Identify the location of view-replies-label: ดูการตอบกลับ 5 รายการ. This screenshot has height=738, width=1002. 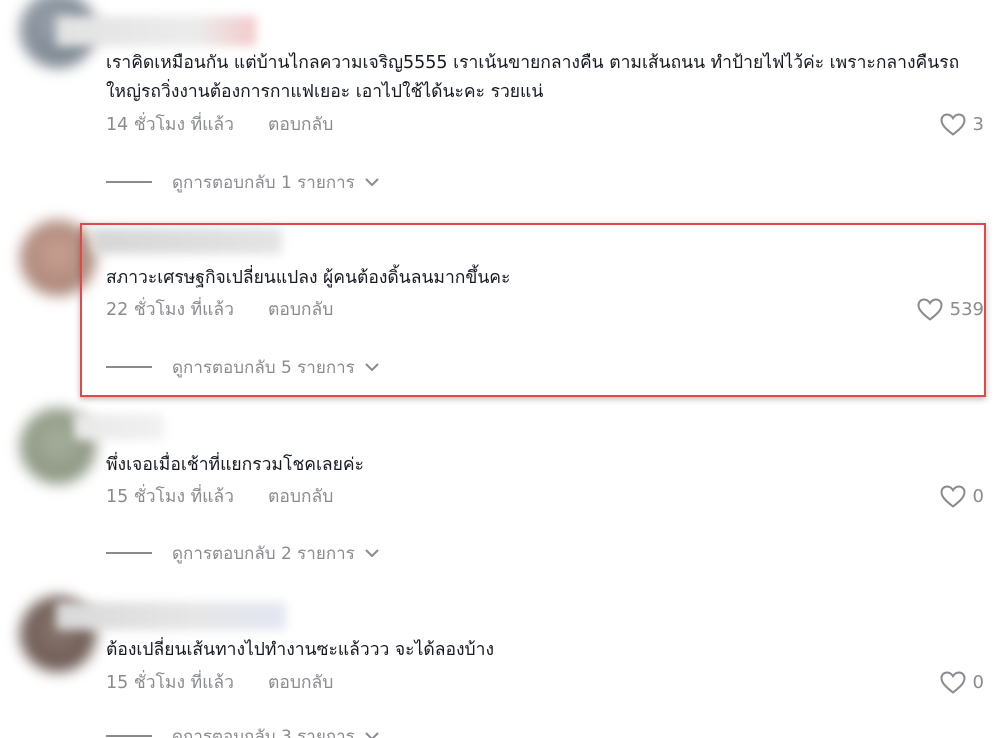
(263, 367).